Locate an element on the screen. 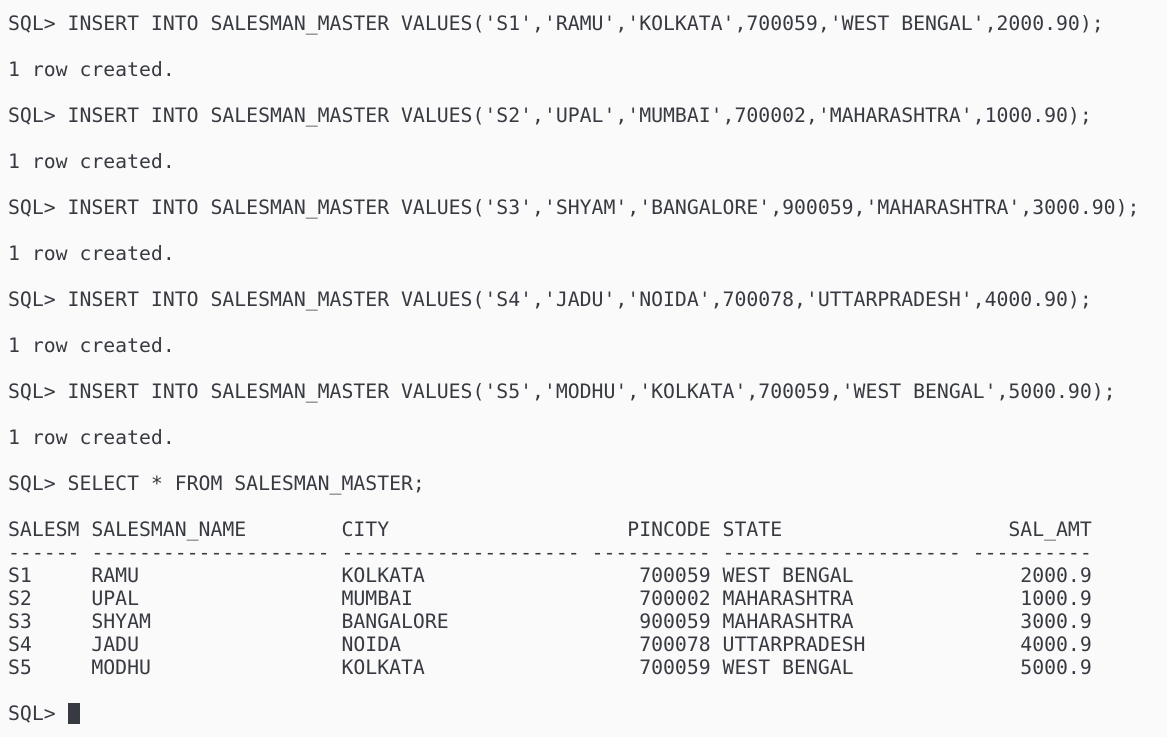 The image size is (1167, 737). command-text: SELECT * FROM SALESMAN_MASTER; is located at coordinates (246, 483).